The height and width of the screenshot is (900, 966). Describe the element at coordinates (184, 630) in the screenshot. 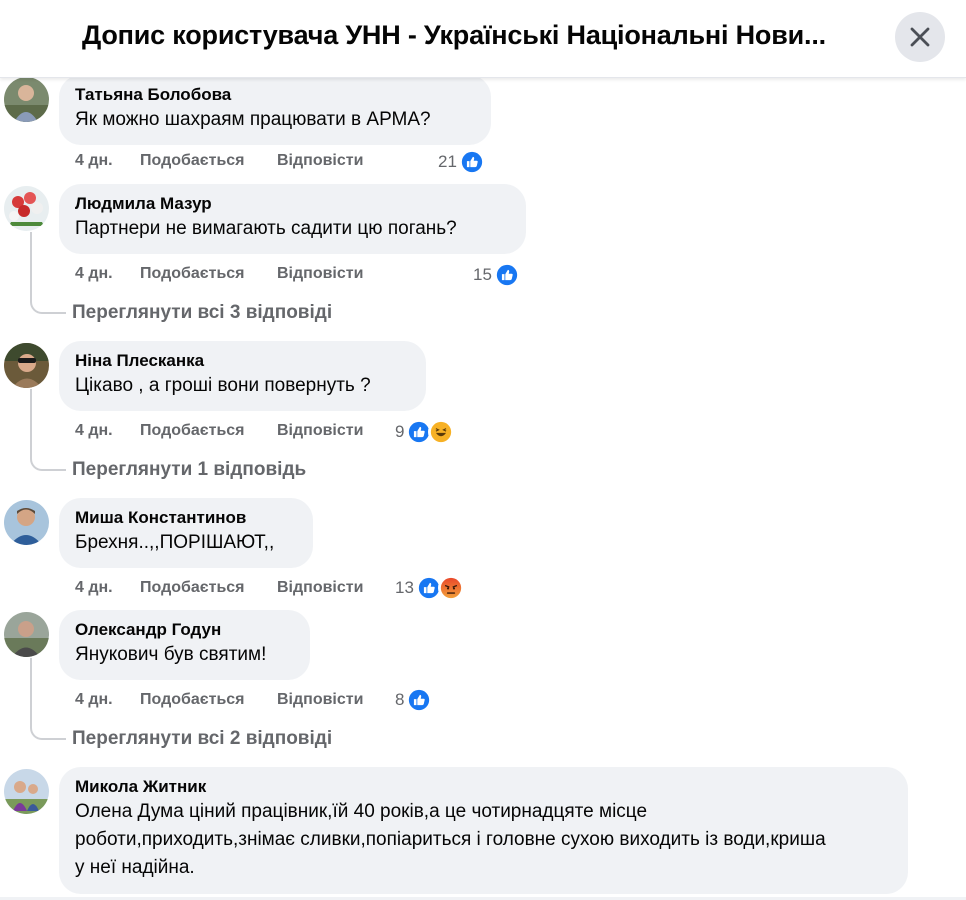

I see `comment-author: Олександр Годун` at that location.